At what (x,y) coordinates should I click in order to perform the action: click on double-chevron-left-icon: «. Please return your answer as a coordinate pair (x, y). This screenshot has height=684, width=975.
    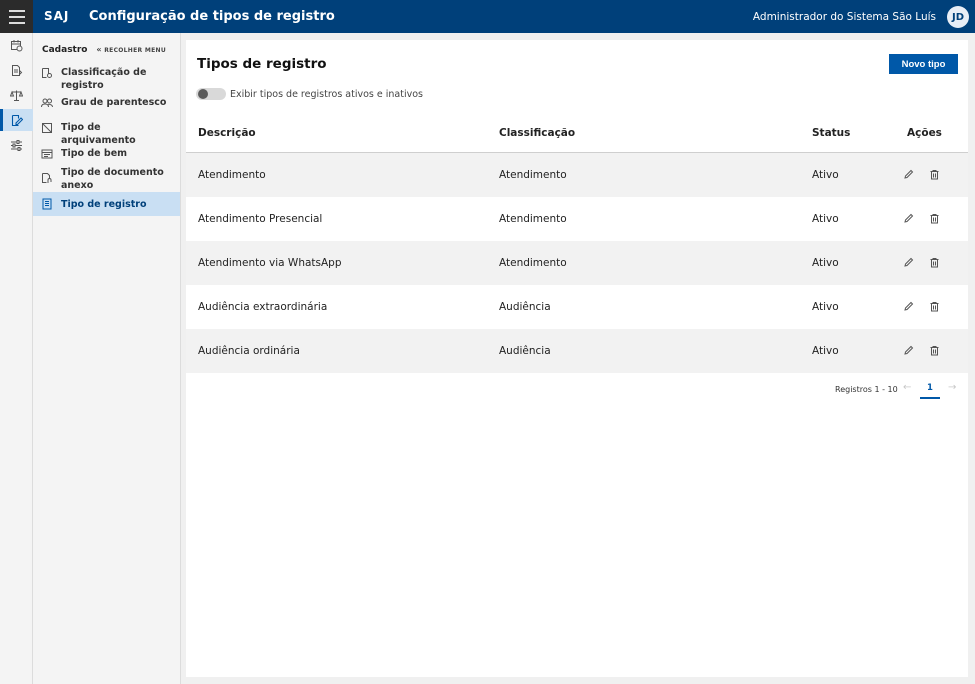
    Looking at the image, I should click on (99, 49).